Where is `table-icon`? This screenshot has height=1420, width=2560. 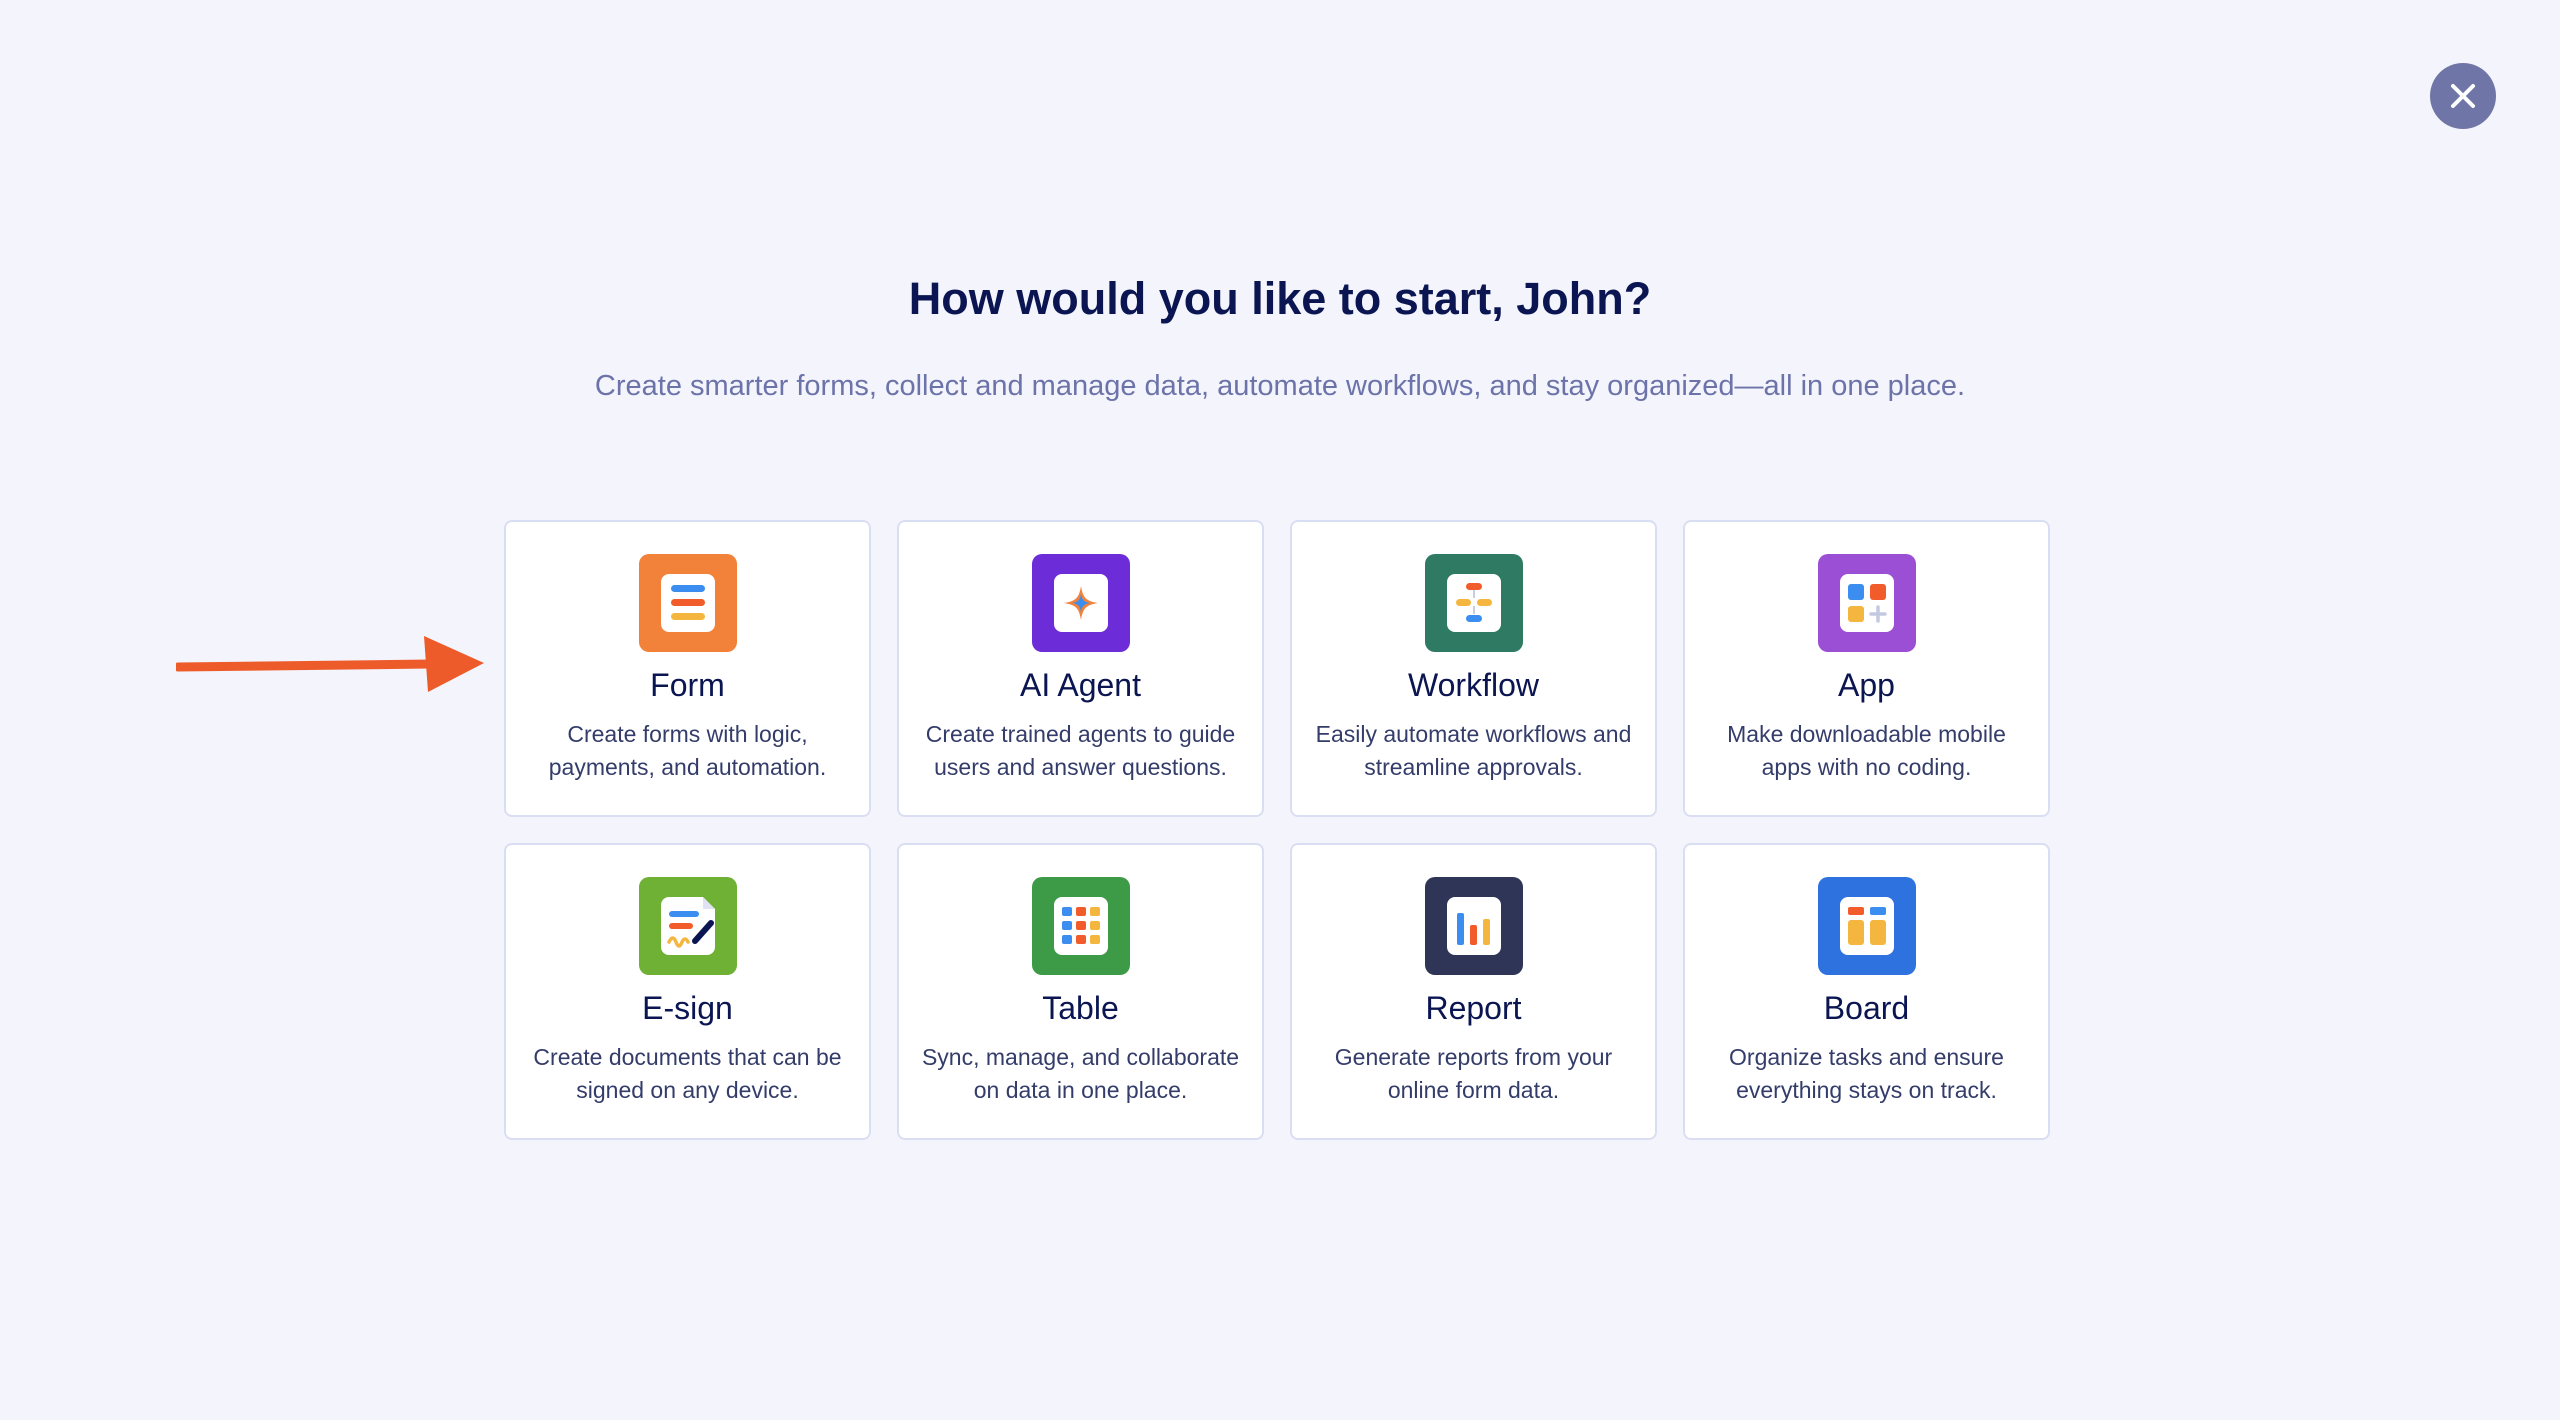 table-icon is located at coordinates (1080, 926).